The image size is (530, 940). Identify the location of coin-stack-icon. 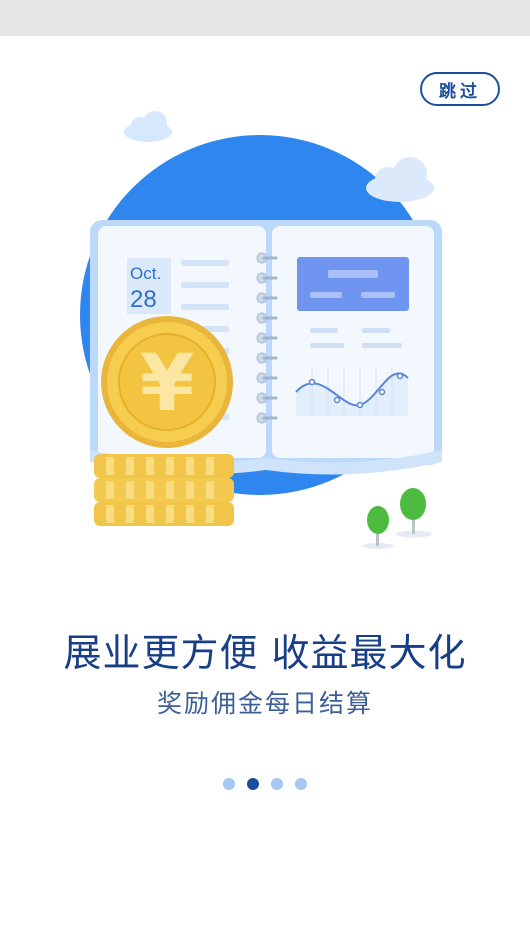
(164, 490).